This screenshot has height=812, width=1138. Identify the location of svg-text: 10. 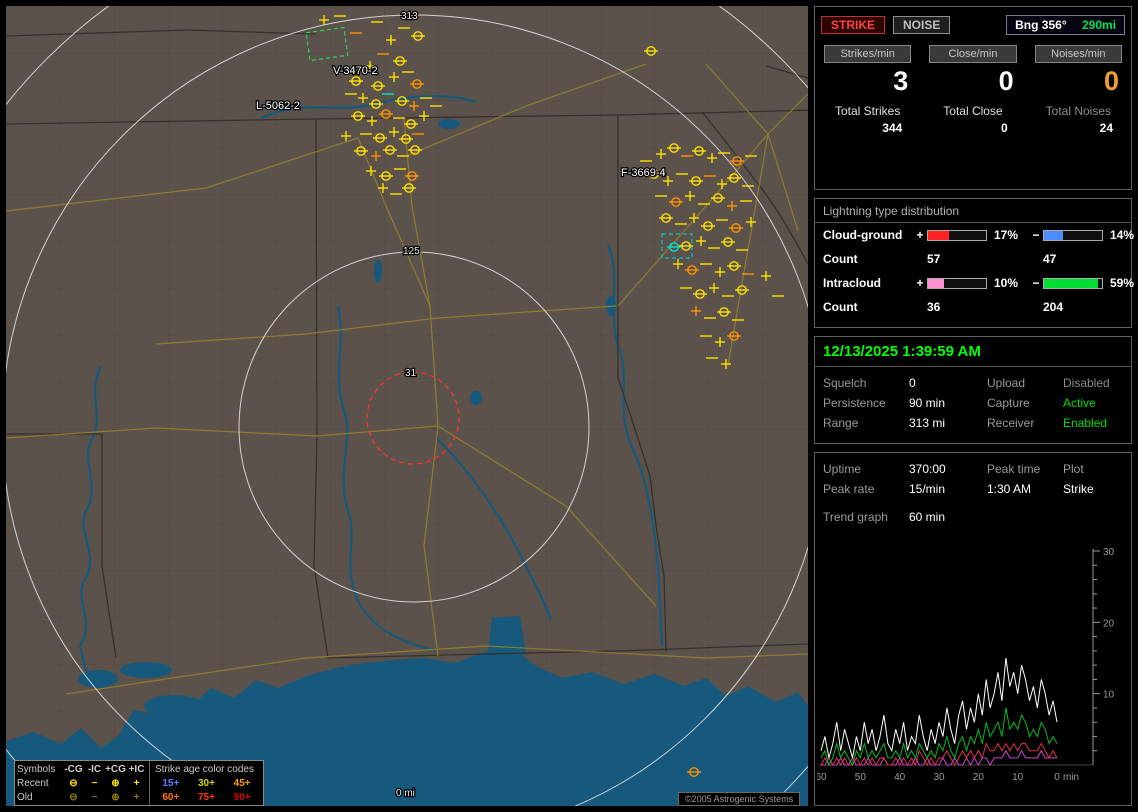
(1109, 695).